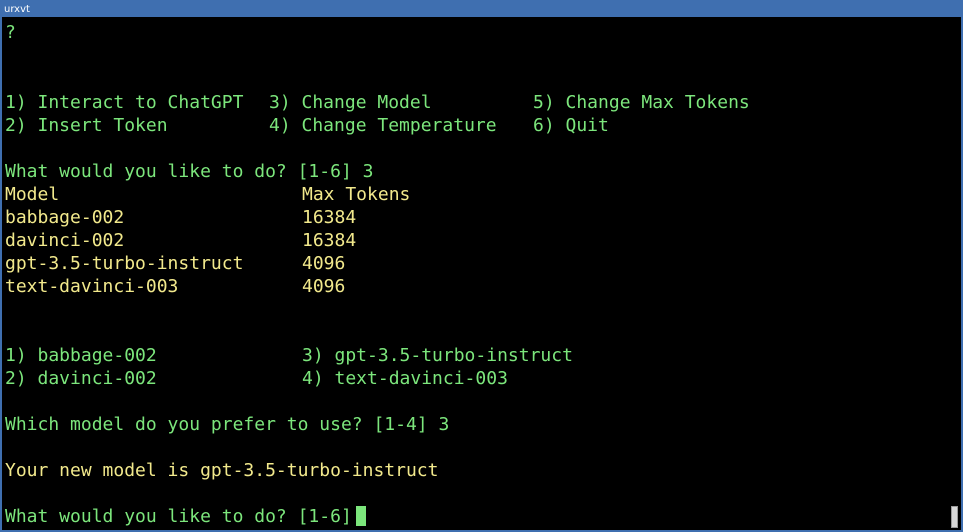 This screenshot has width=963, height=532. What do you see at coordinates (481, 9) in the screenshot?
I see `window-title: urxvt` at bounding box center [481, 9].